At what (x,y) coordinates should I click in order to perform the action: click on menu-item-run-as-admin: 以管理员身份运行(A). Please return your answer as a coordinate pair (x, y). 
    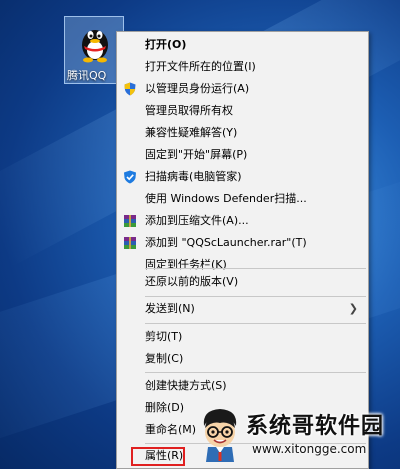
    Looking at the image, I should click on (242, 89).